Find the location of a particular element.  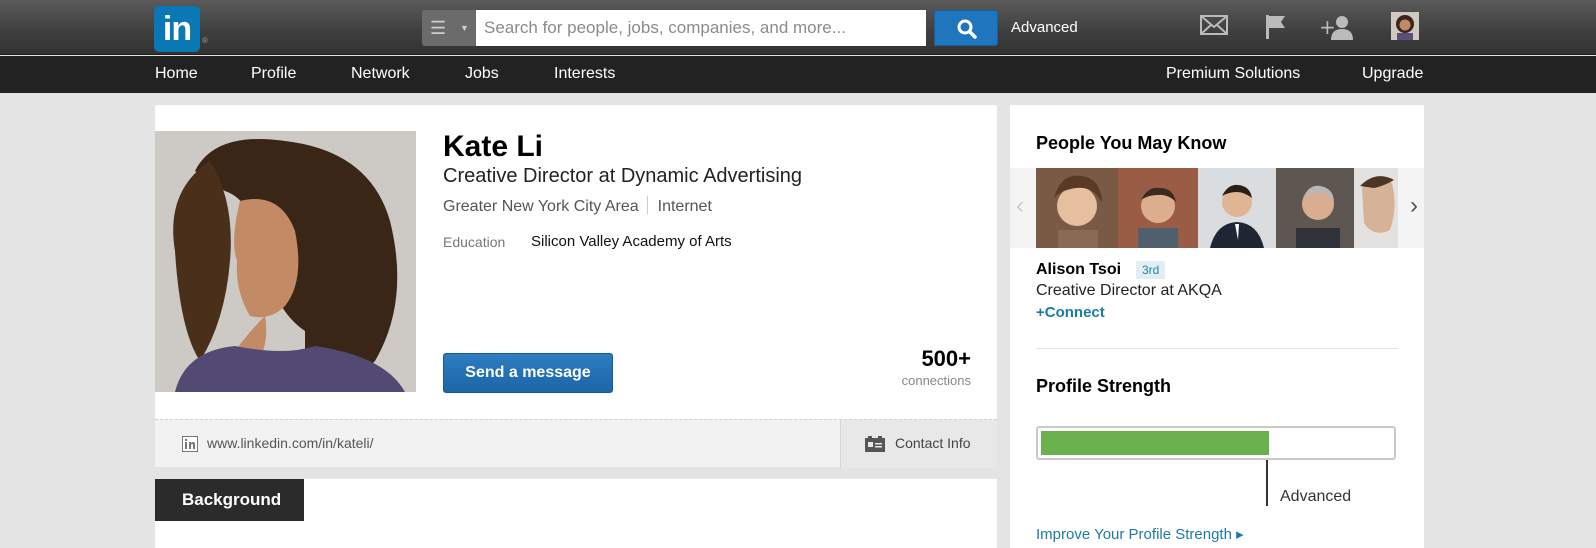

nav-interests: Interests is located at coordinates (584, 74).